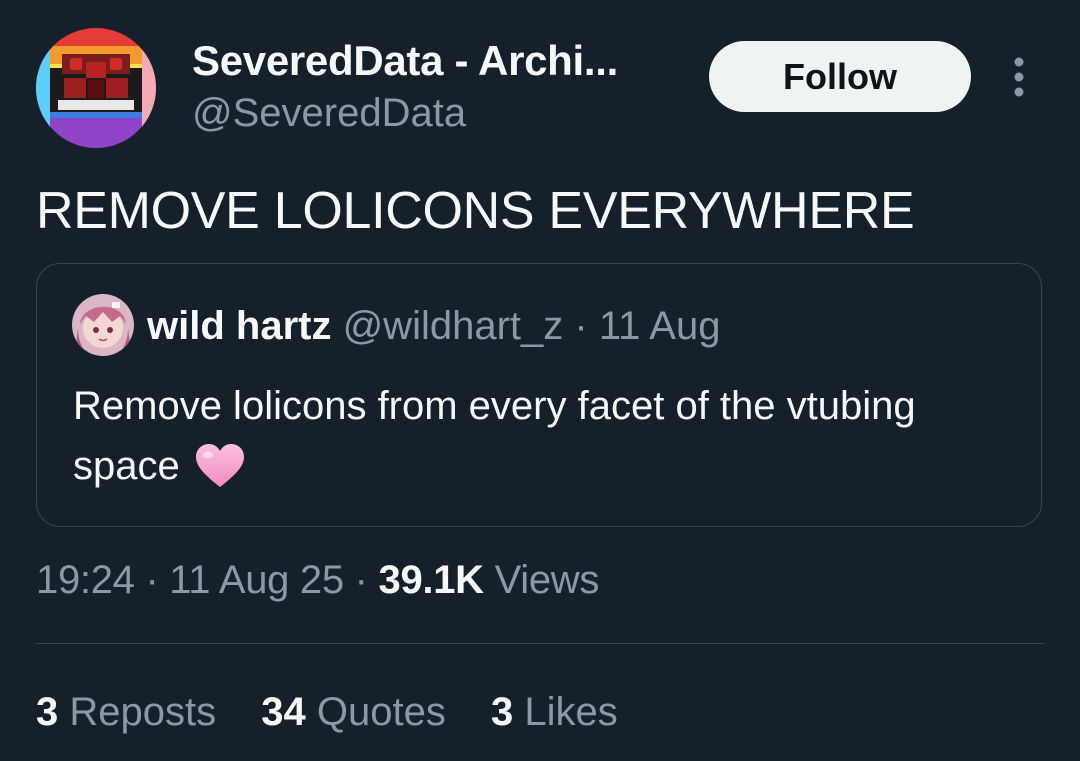 The image size is (1080, 761). I want to click on author-handle: @SeveredData, so click(405, 113).